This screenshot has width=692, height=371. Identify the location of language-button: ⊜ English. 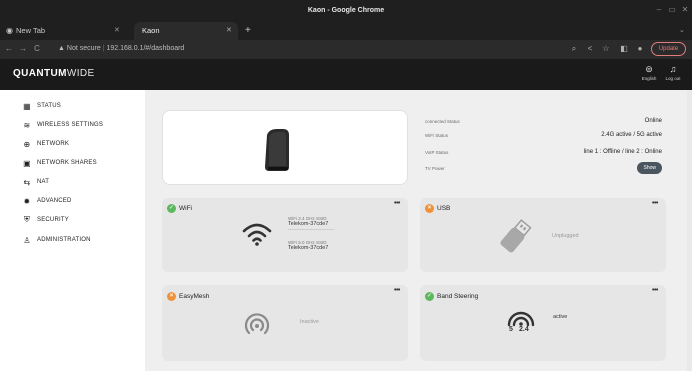
(649, 73).